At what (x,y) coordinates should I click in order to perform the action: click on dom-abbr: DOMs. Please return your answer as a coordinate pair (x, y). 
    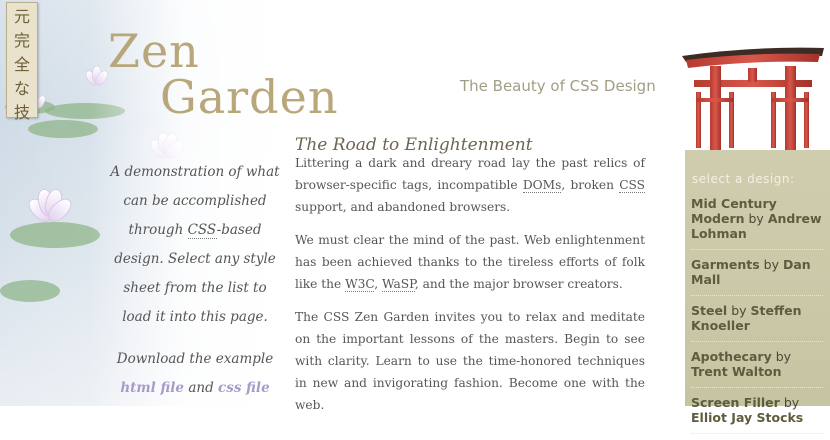
    Looking at the image, I should click on (542, 185).